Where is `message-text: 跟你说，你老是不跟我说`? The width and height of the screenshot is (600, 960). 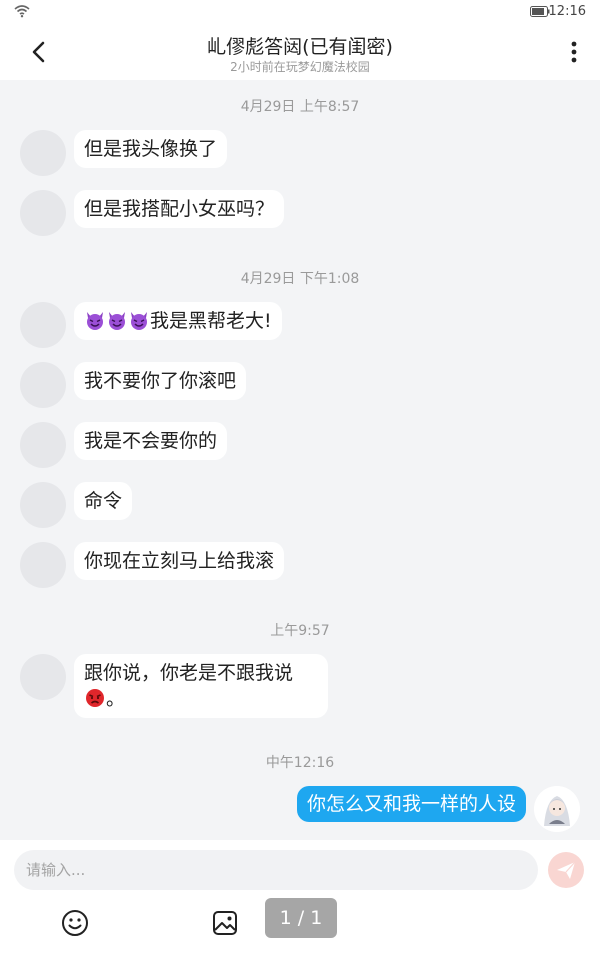
message-text: 跟你说，你老是不跟我说 is located at coordinates (189, 673).